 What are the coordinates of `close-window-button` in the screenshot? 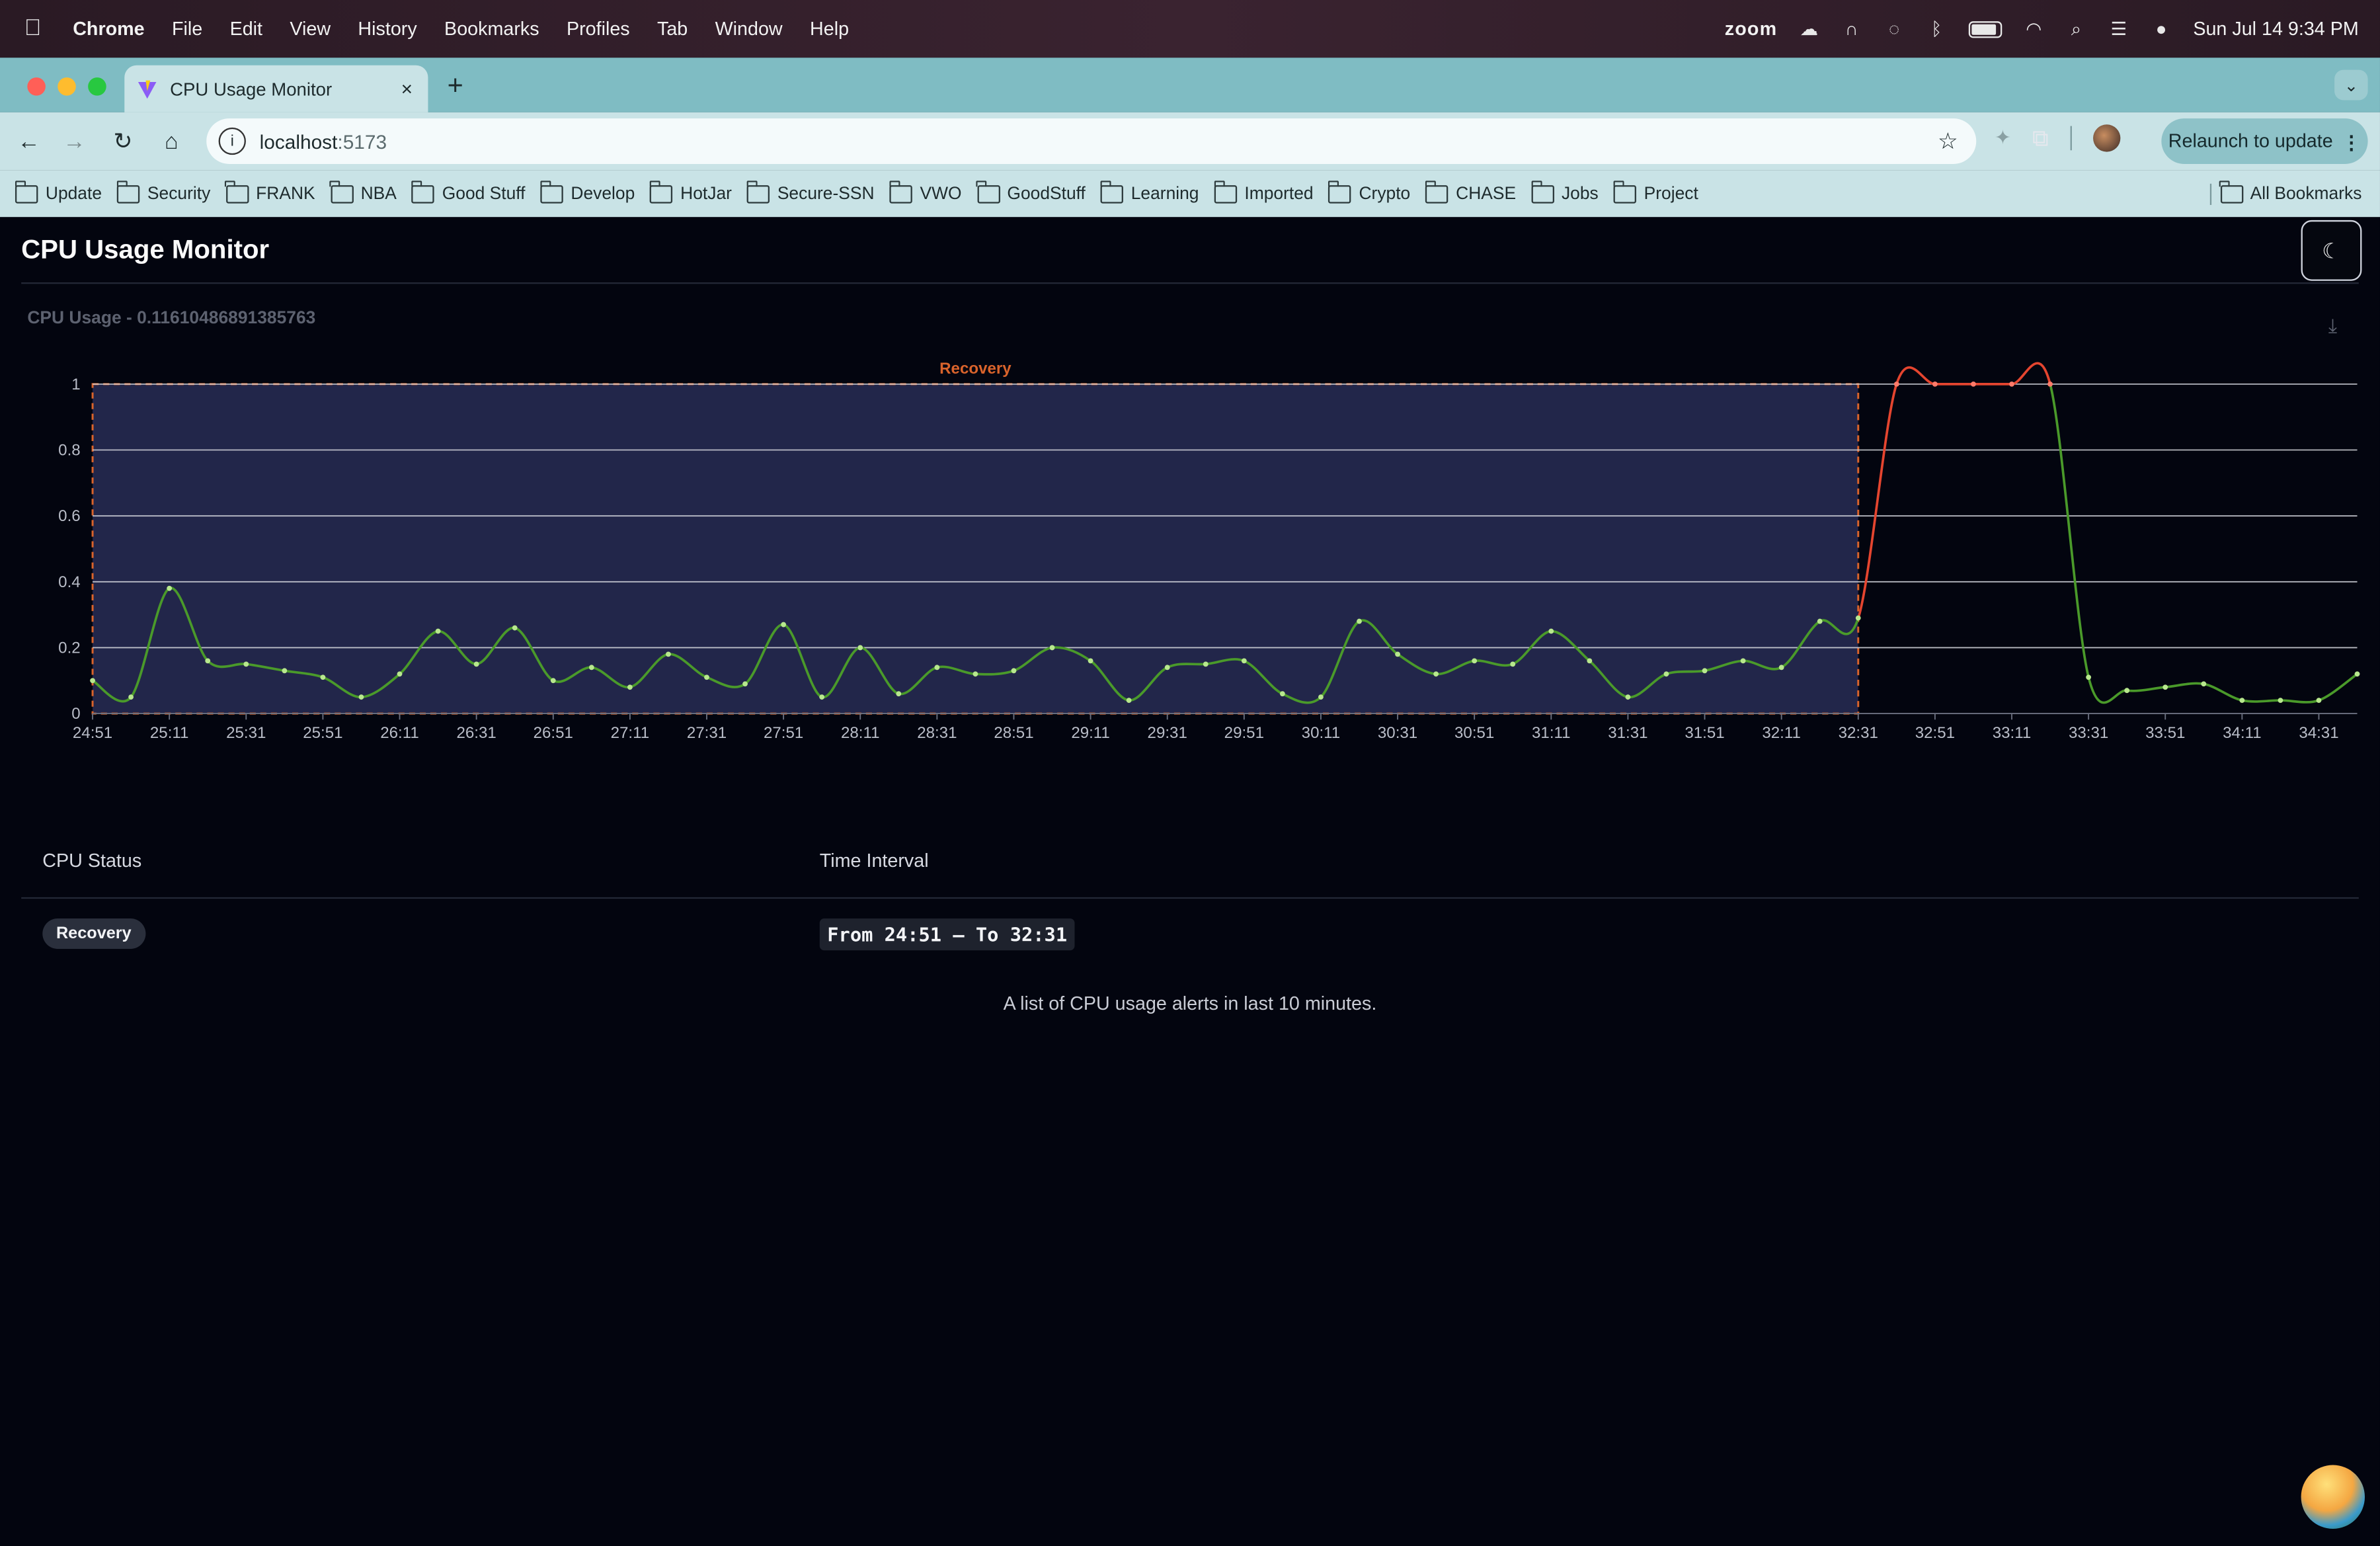 It's located at (36, 86).